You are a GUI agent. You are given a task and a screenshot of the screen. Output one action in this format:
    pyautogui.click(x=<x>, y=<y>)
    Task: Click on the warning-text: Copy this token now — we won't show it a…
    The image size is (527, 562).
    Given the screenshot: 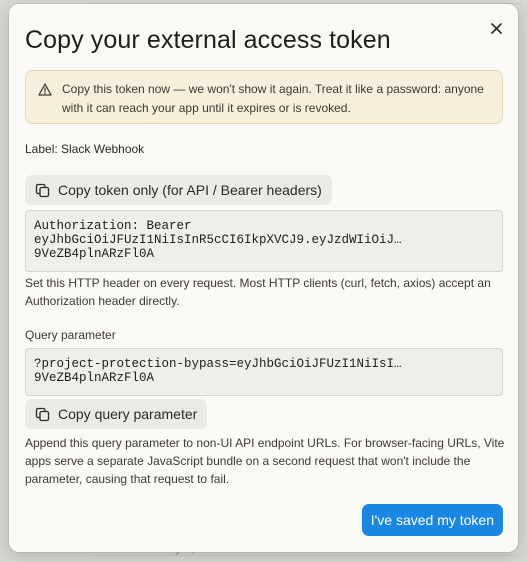 What is the action you would take?
    pyautogui.click(x=273, y=98)
    